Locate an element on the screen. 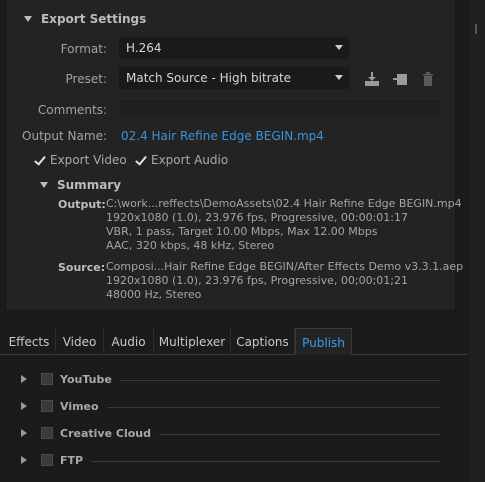  preset-value: Match Source - High bitrate is located at coordinates (209, 78).